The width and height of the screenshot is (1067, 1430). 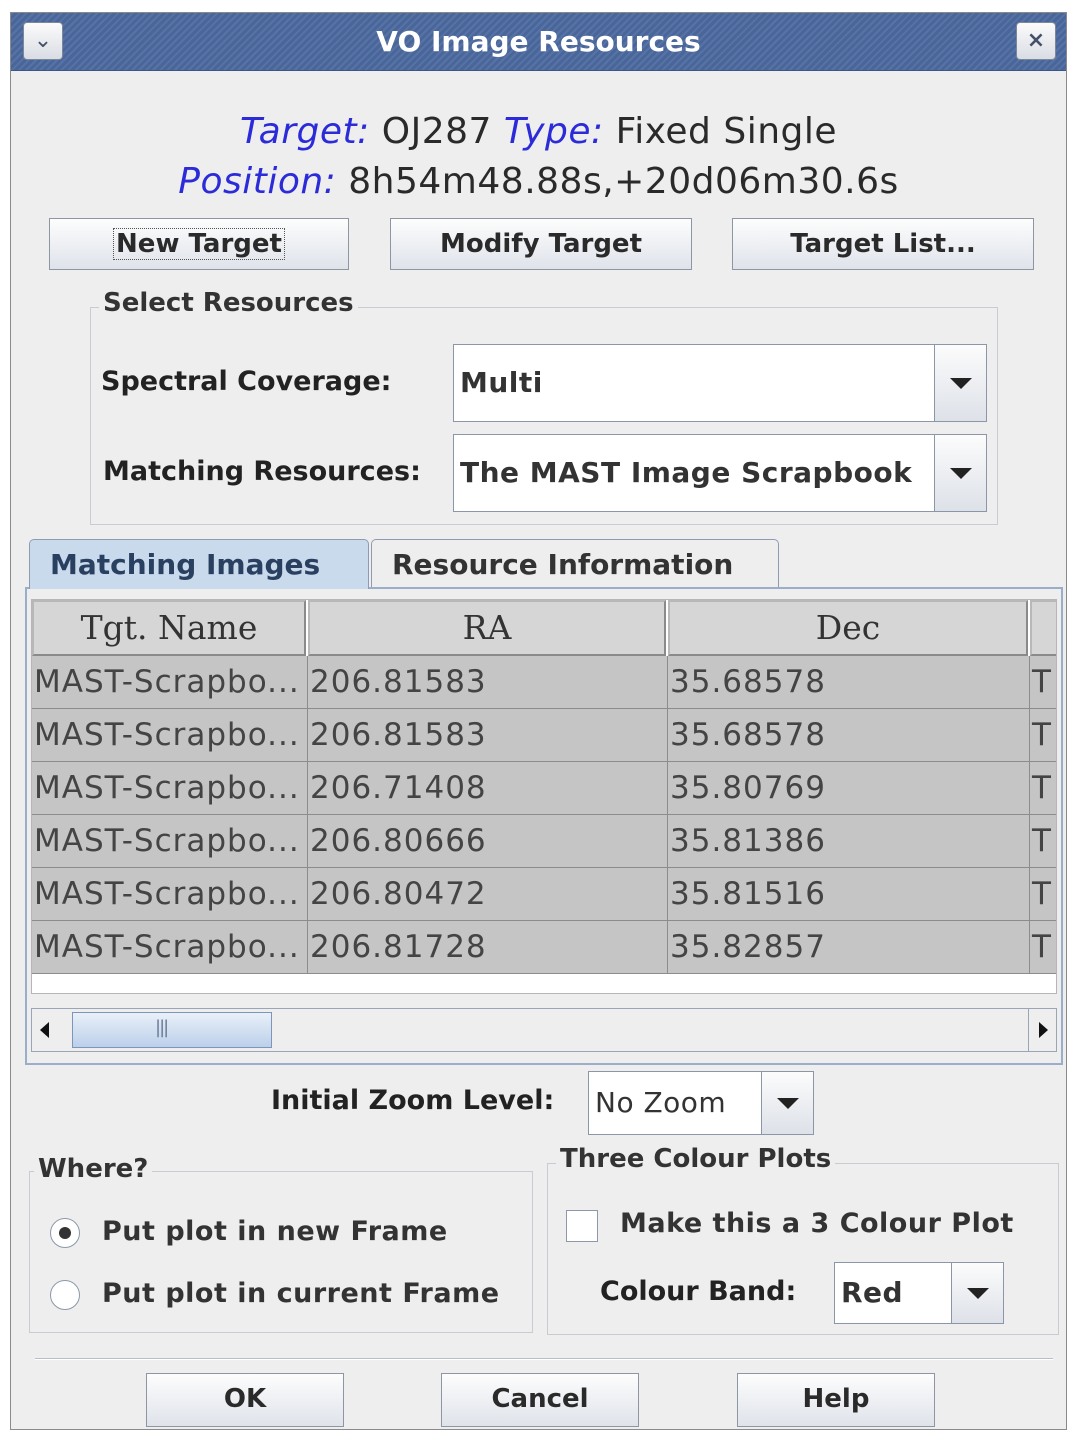 What do you see at coordinates (228, 303) in the screenshot?
I see `select-resources-title: Select Resources` at bounding box center [228, 303].